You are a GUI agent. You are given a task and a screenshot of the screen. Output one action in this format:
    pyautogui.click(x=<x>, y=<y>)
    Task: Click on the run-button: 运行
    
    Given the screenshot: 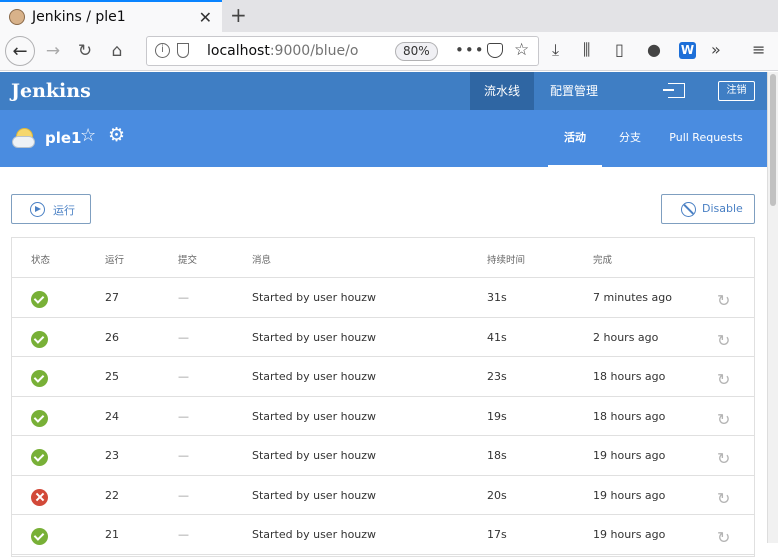 What is the action you would take?
    pyautogui.click(x=51, y=209)
    